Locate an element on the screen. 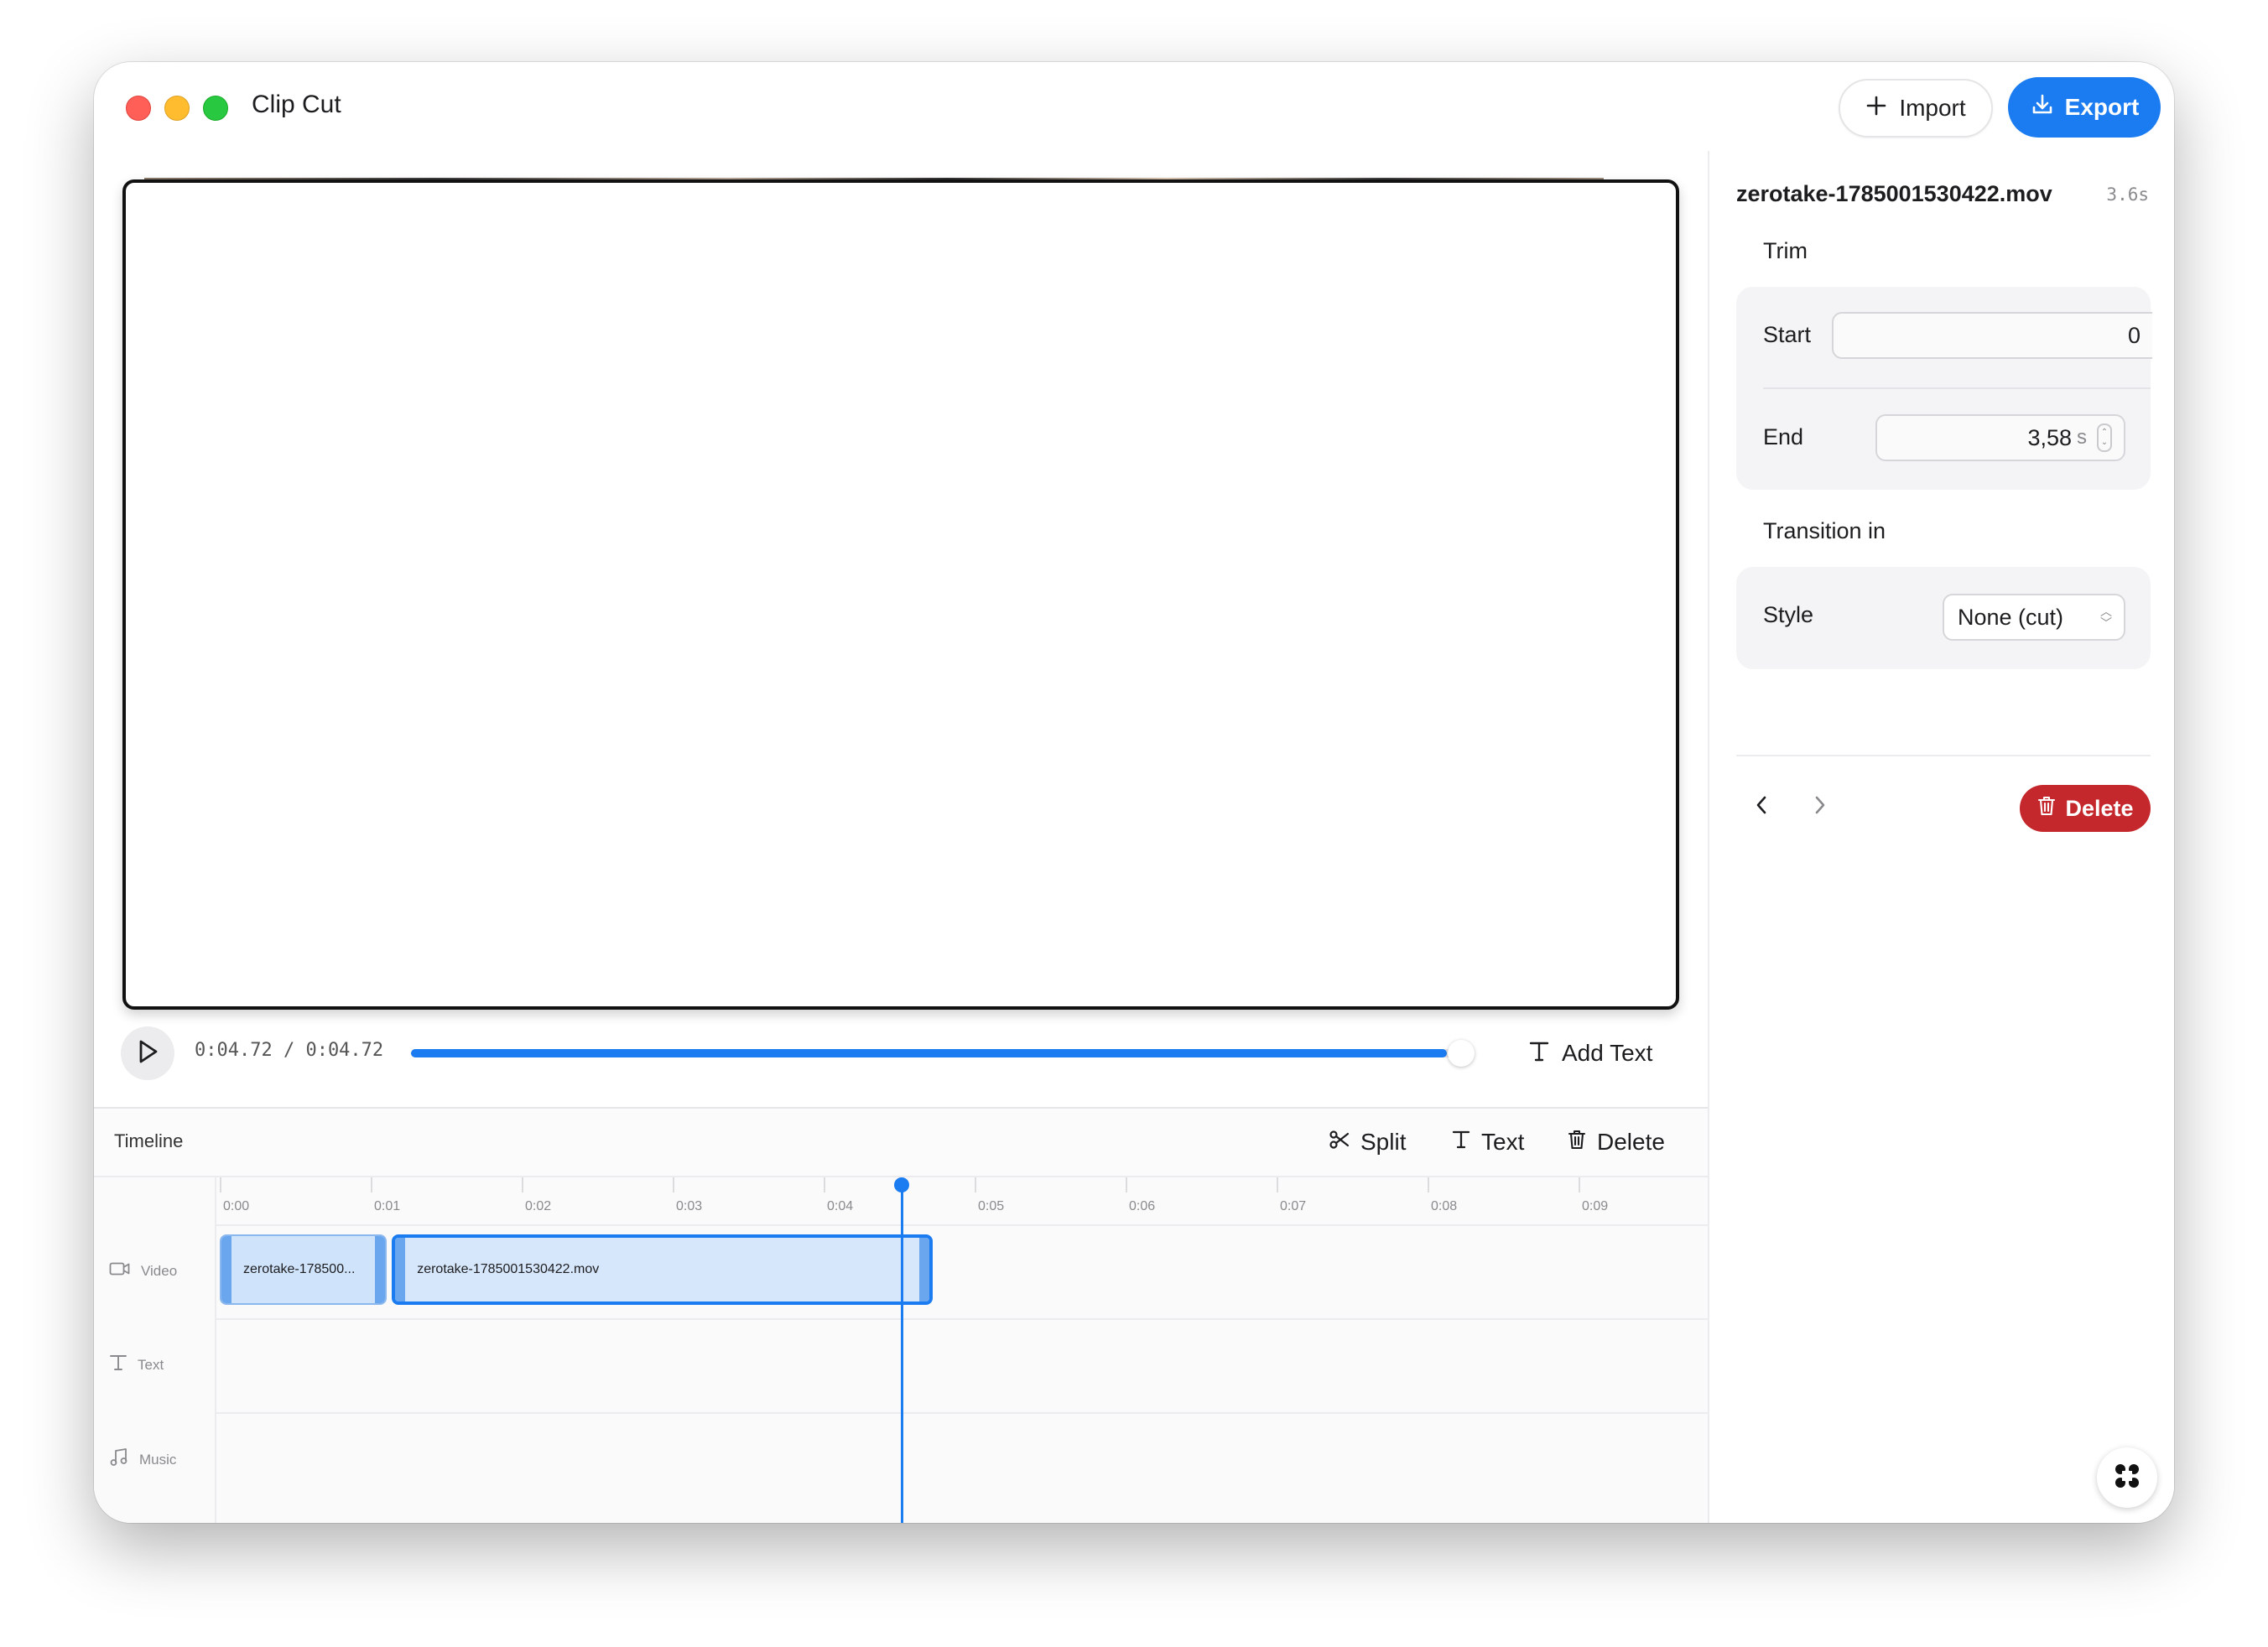  transition-style-select: None (cut) ︿ ﹀ is located at coordinates (2034, 617).